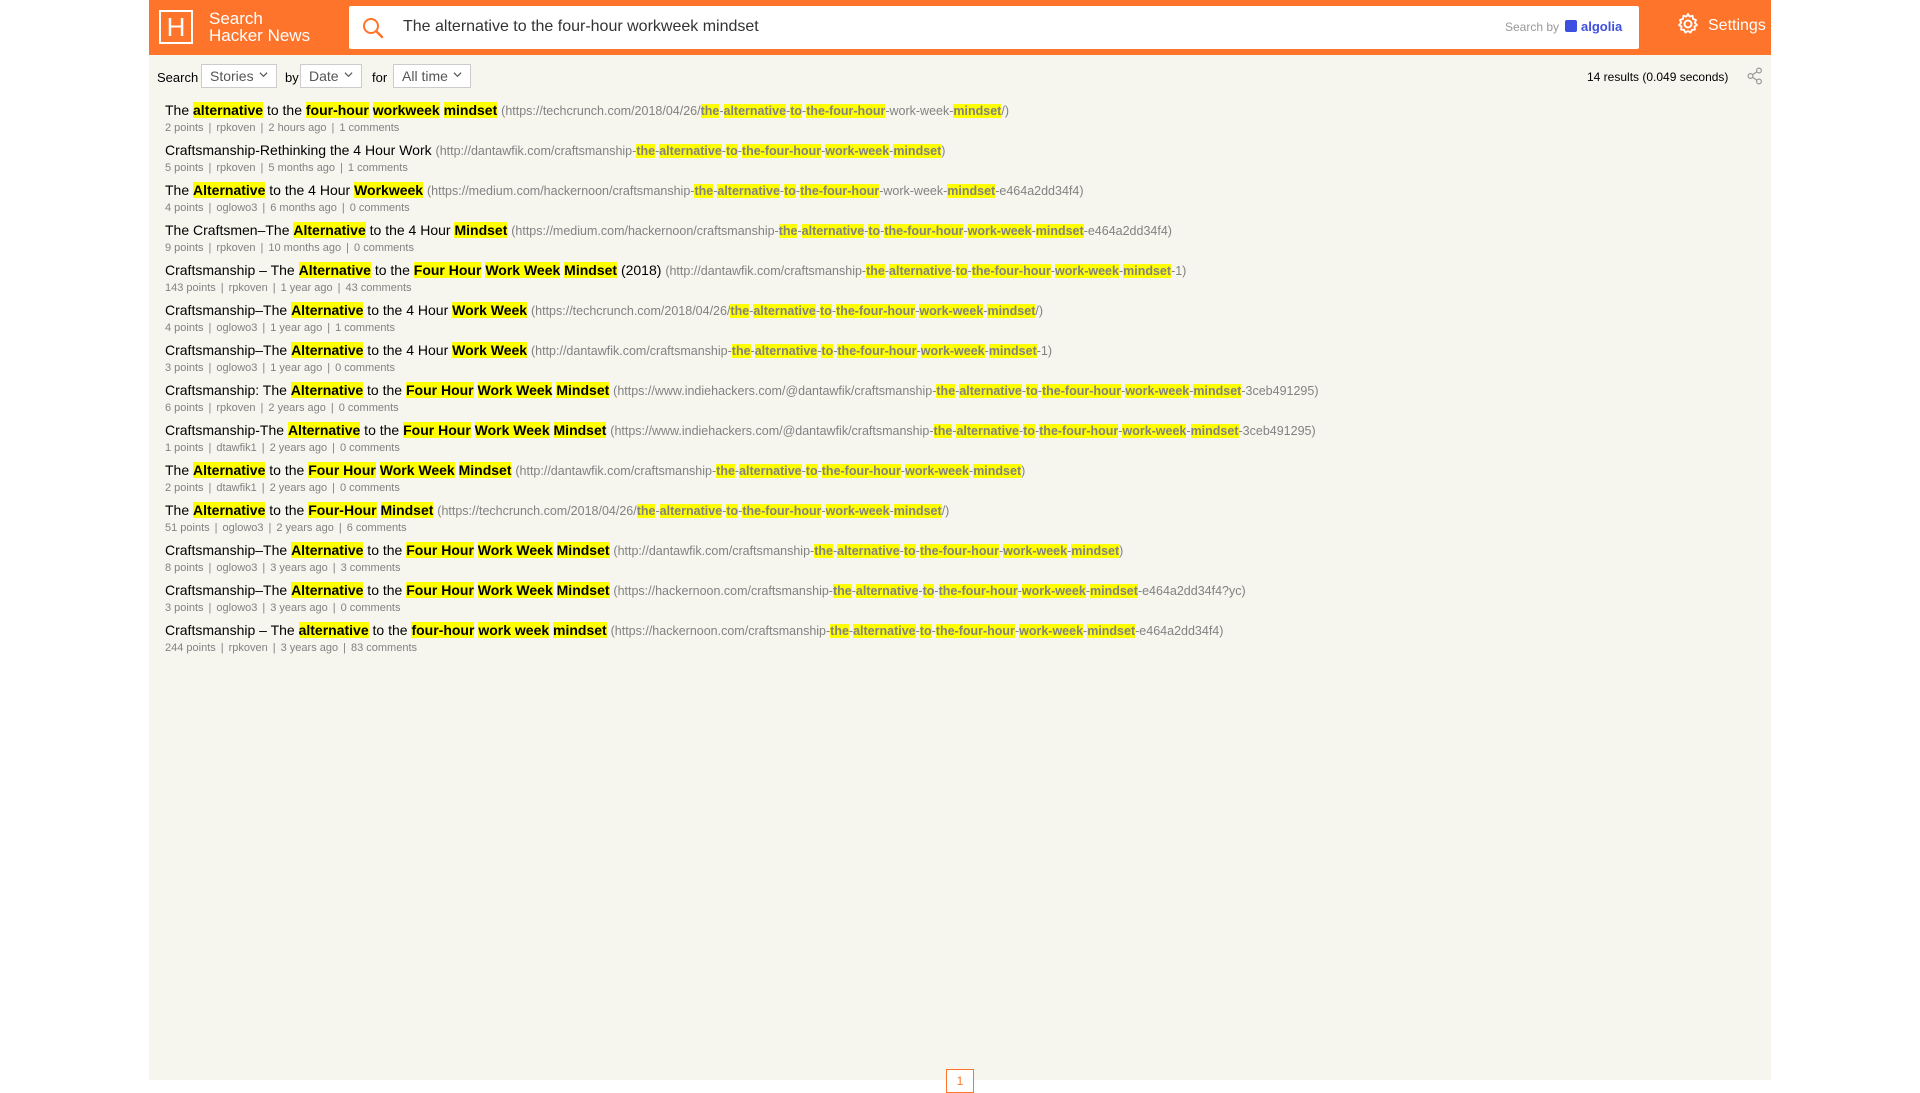  What do you see at coordinates (239, 76) in the screenshot?
I see `story-type-select: Stories` at bounding box center [239, 76].